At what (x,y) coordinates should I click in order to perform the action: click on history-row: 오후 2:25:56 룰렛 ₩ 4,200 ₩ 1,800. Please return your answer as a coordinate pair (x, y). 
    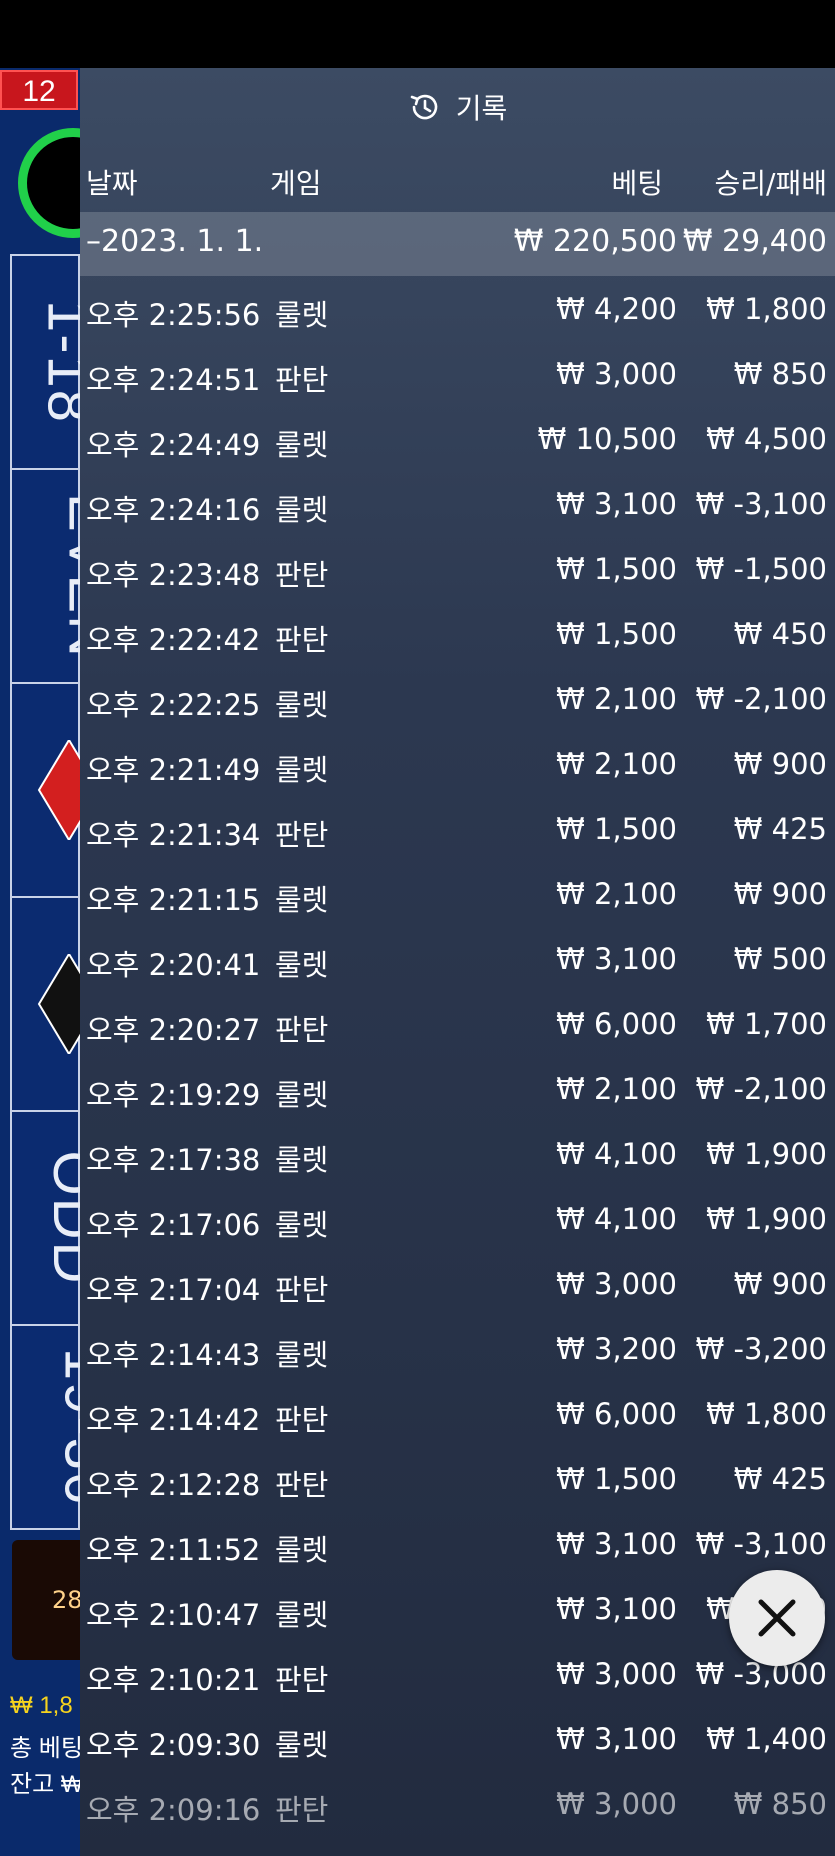
    Looking at the image, I should click on (457, 312).